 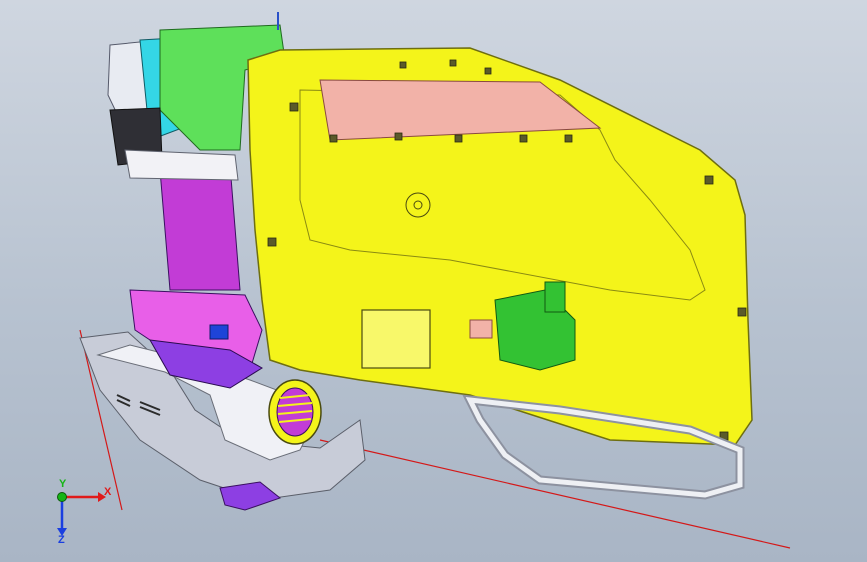 I want to click on coordinate-triad, so click(x=81, y=514).